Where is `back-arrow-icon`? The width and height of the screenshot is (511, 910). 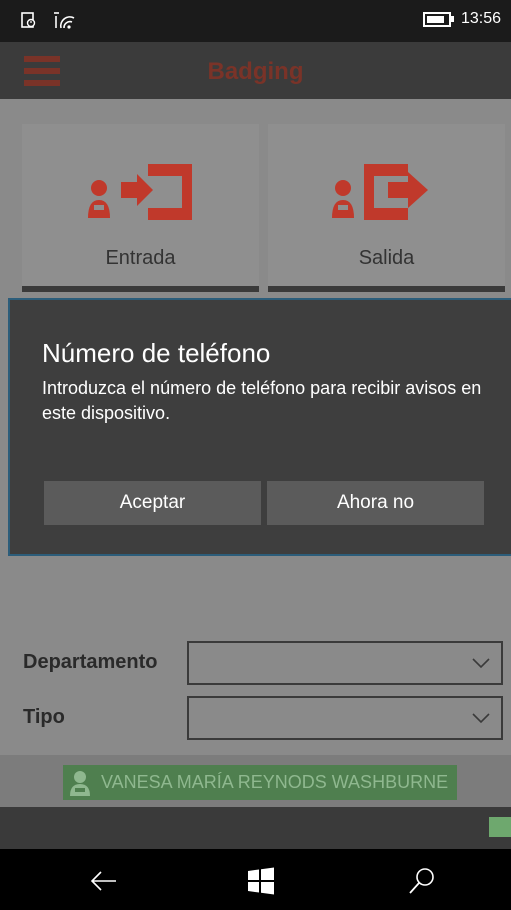 back-arrow-icon is located at coordinates (104, 881).